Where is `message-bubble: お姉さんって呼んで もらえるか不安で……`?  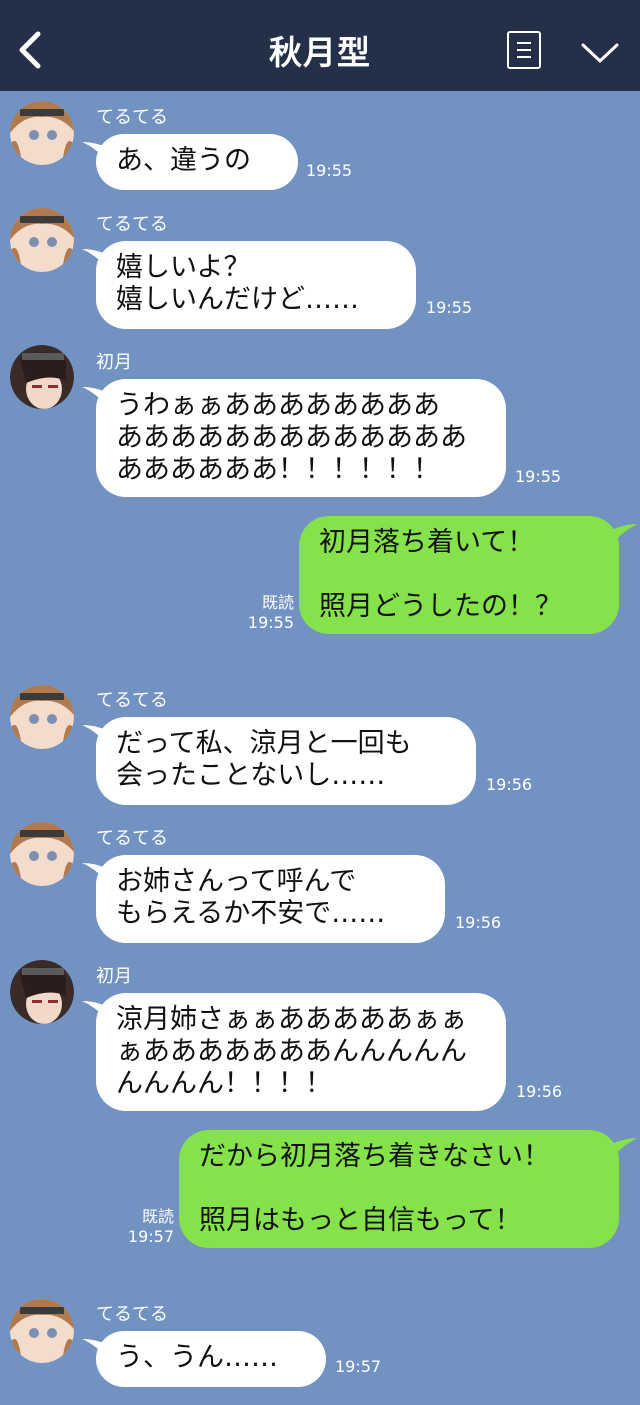
message-bubble: お姉さんって呼んで もらえるか不安で…… is located at coordinates (270, 899).